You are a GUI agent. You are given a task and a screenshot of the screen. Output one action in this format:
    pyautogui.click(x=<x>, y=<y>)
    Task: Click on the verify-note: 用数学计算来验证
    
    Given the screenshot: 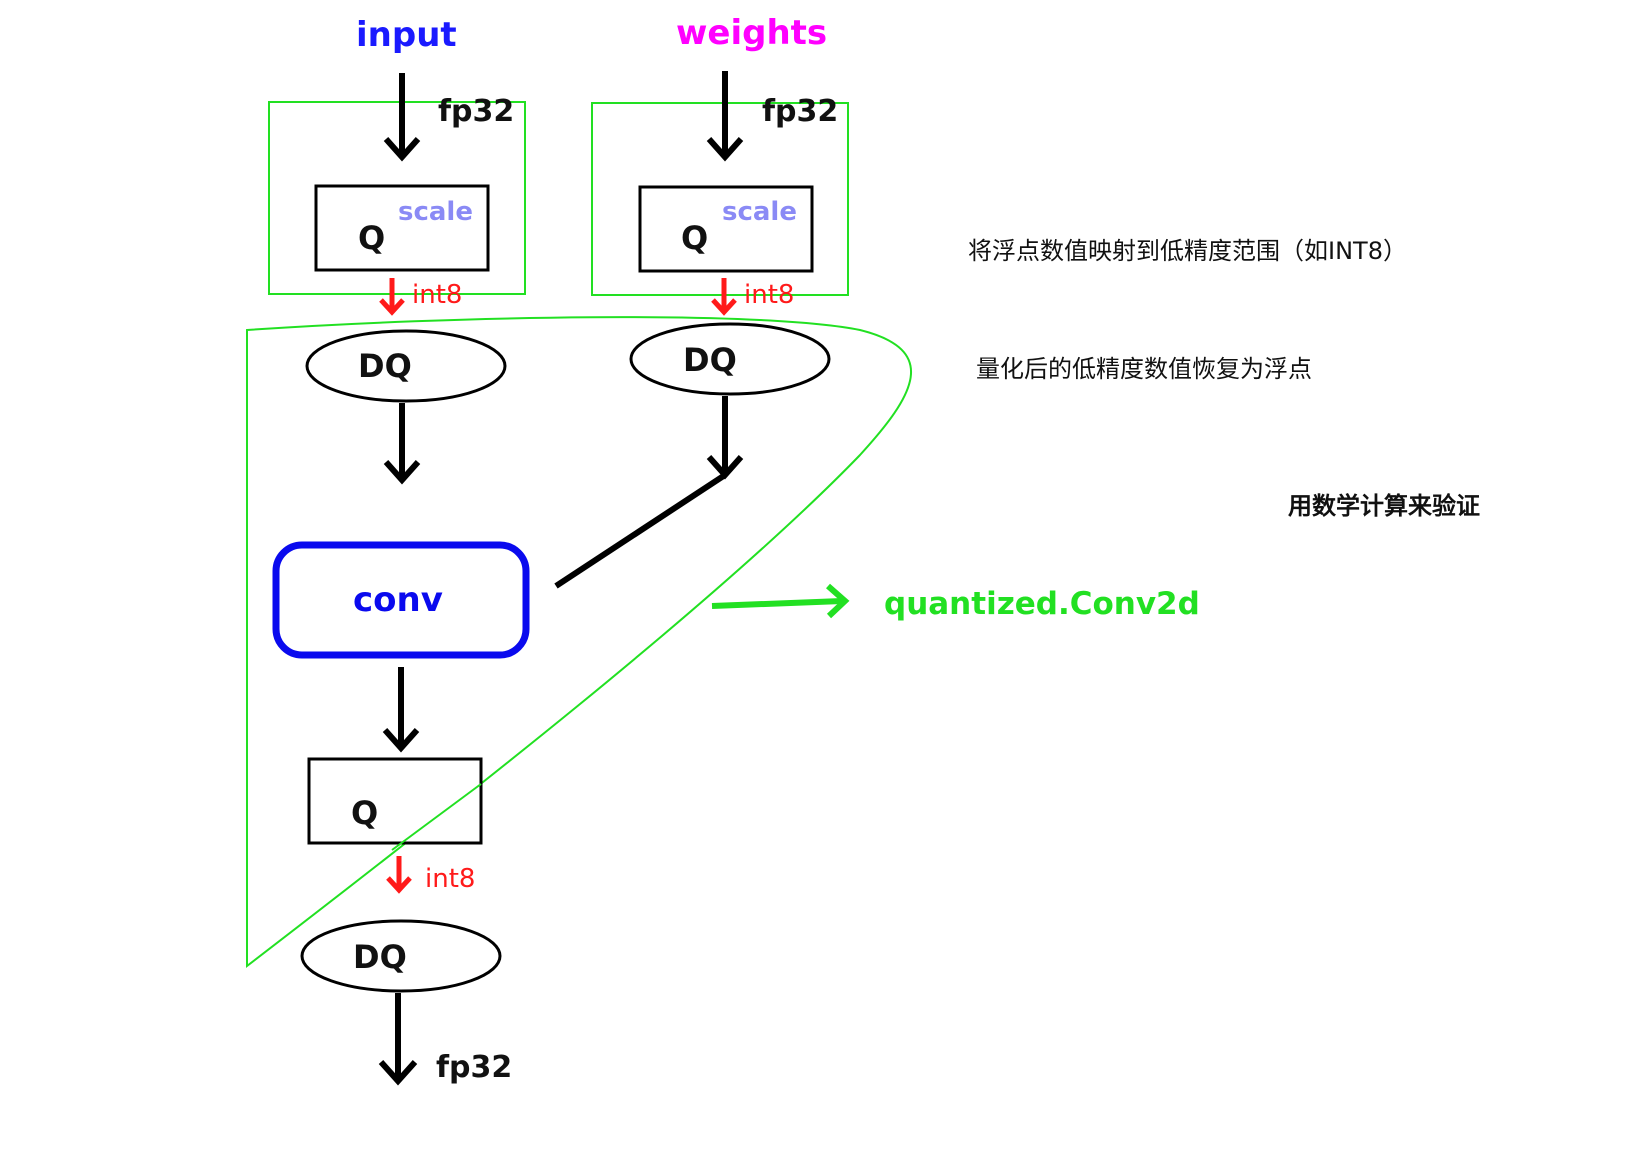 What is the action you would take?
    pyautogui.click(x=1384, y=506)
    